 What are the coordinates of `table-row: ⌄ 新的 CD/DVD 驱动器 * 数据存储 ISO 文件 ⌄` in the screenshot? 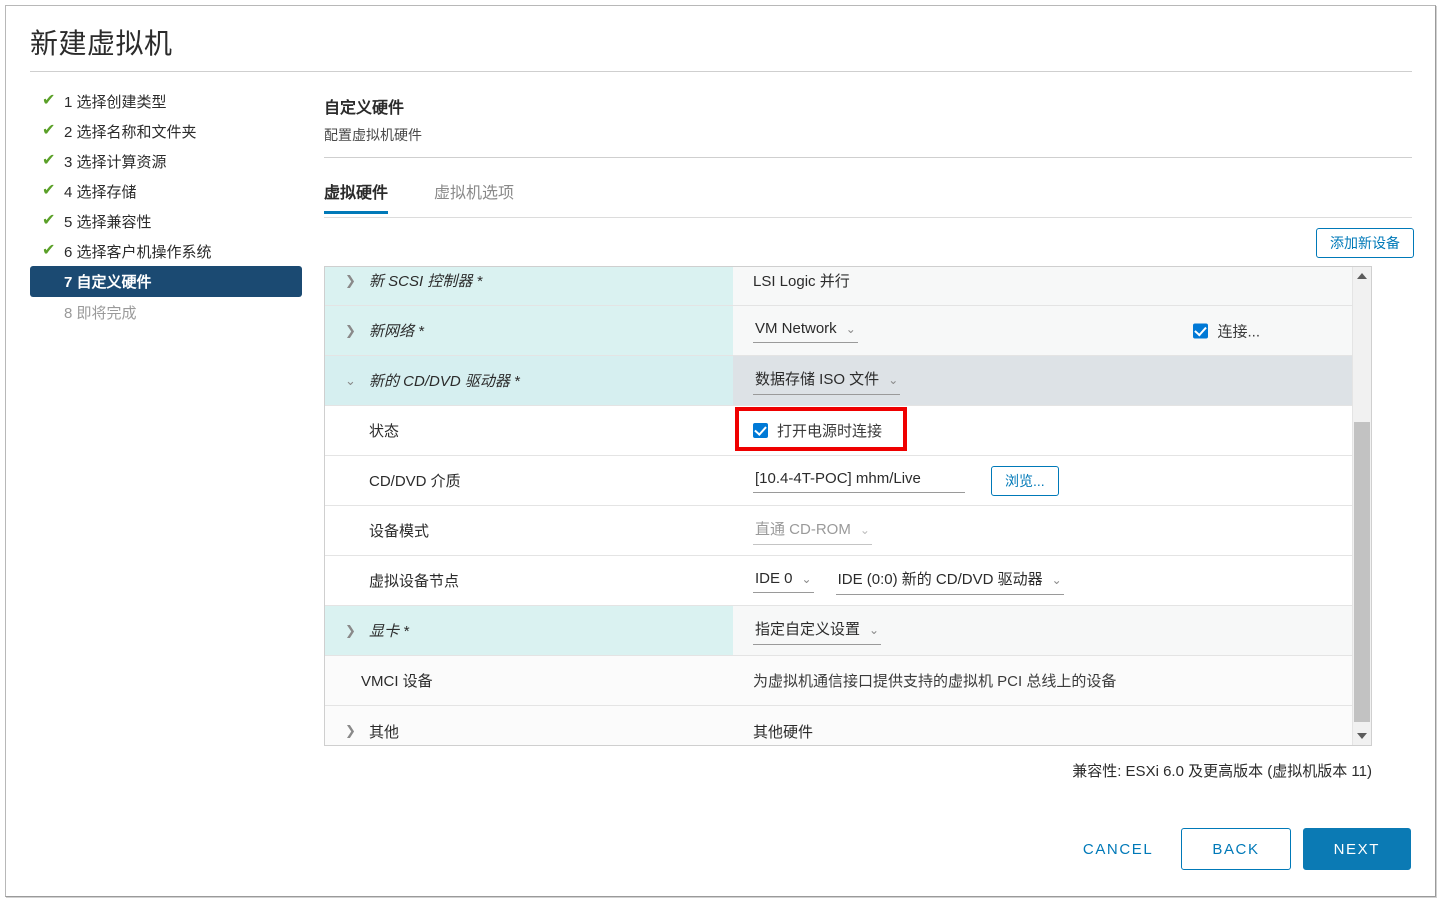 It's located at (839, 381).